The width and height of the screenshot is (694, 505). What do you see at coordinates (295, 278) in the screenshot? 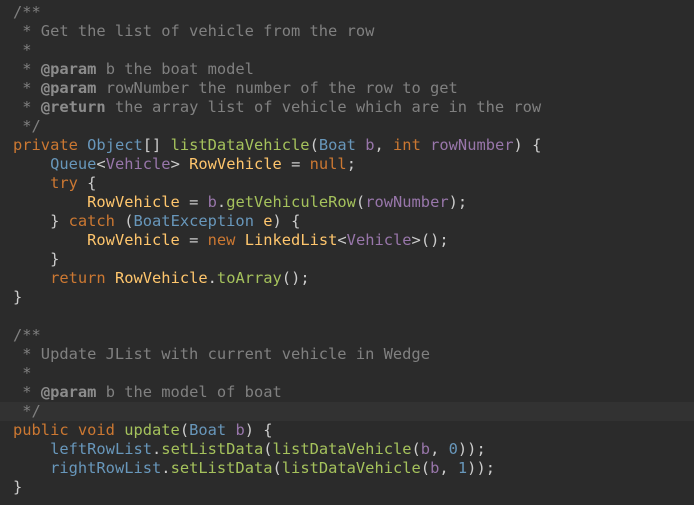
I see `code-token-punct: ();` at bounding box center [295, 278].